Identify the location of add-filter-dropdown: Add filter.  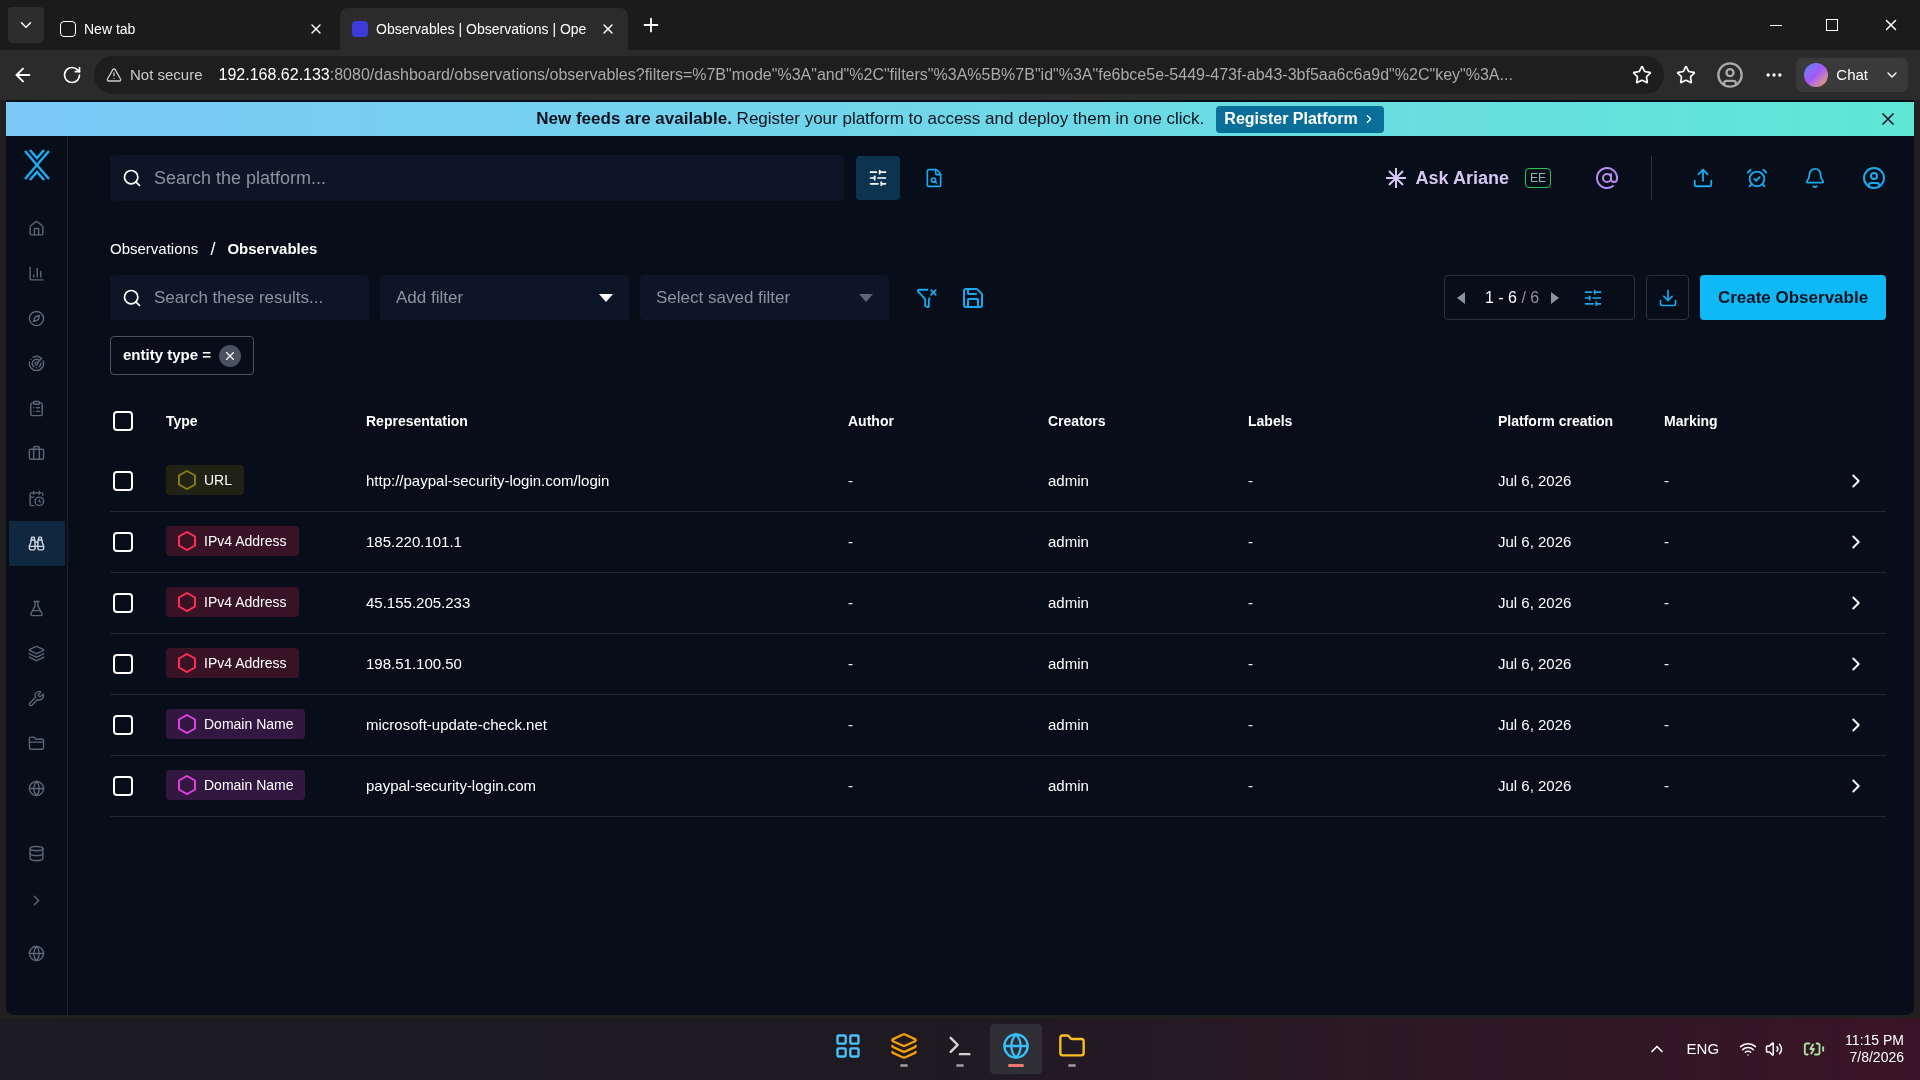
(504, 297).